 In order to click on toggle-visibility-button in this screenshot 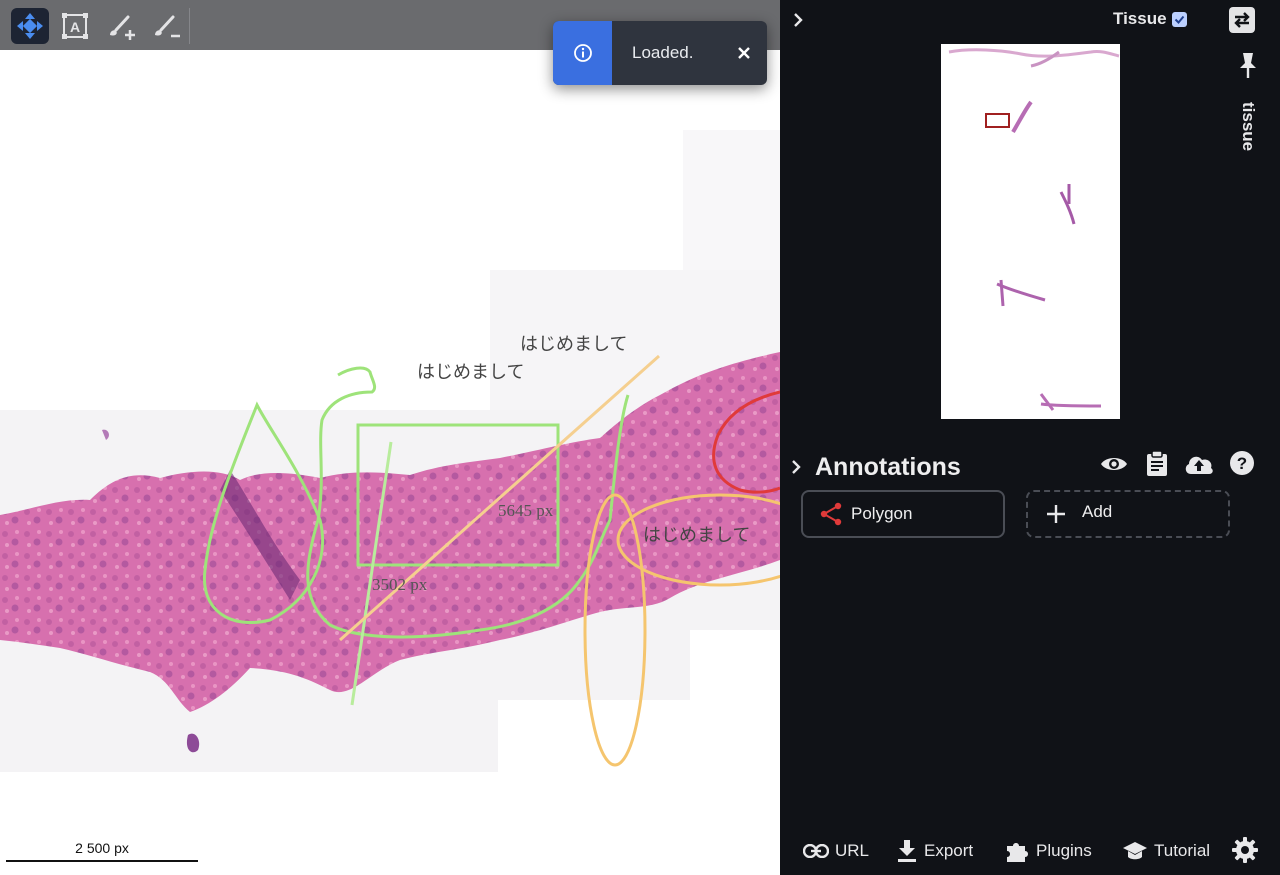, I will do `click(1114, 464)`.